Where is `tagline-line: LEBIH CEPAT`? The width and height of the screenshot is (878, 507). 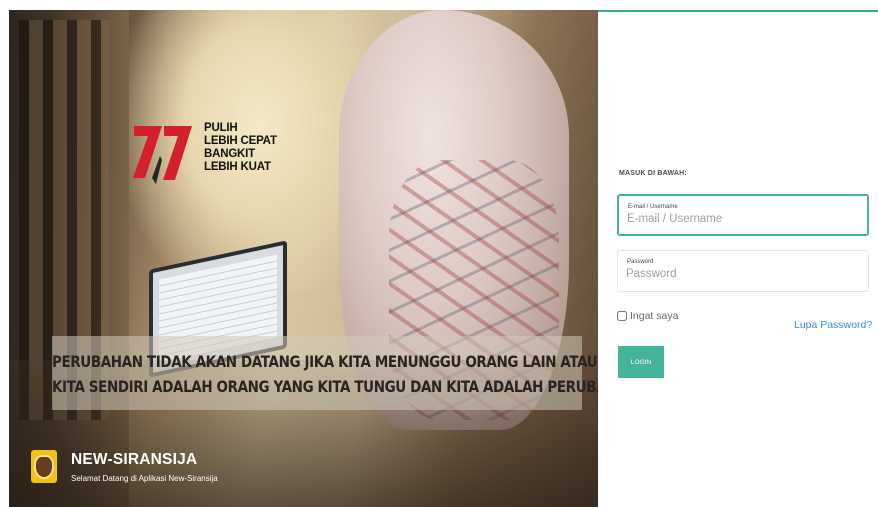 tagline-line: LEBIH CEPAT is located at coordinates (240, 141).